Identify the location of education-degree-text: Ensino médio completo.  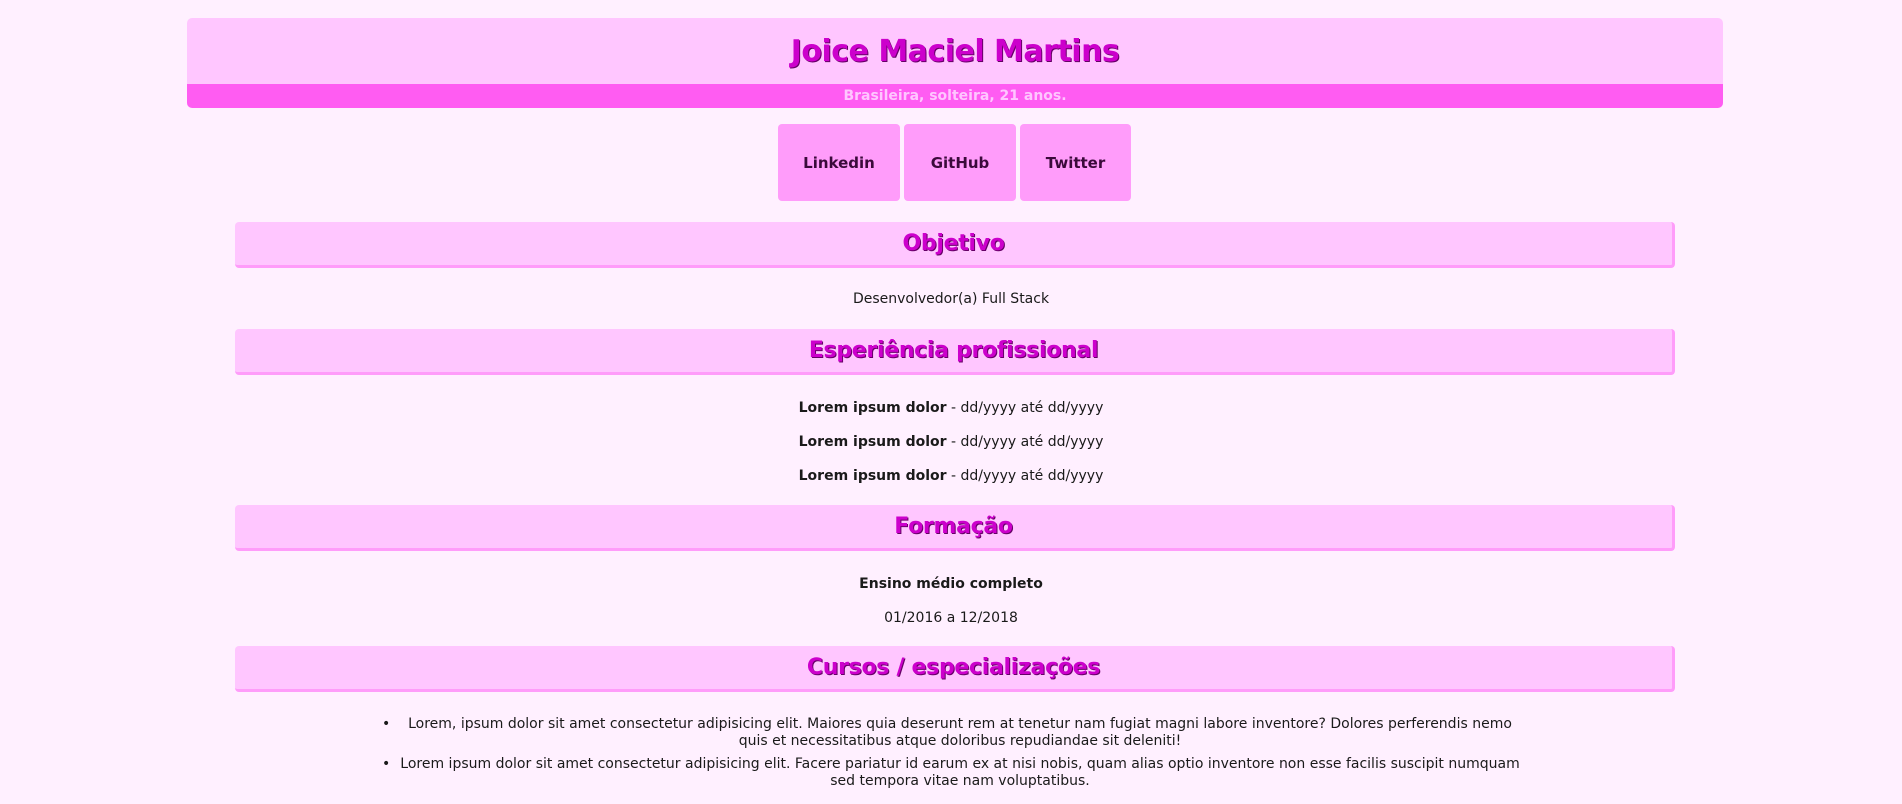
(951, 584).